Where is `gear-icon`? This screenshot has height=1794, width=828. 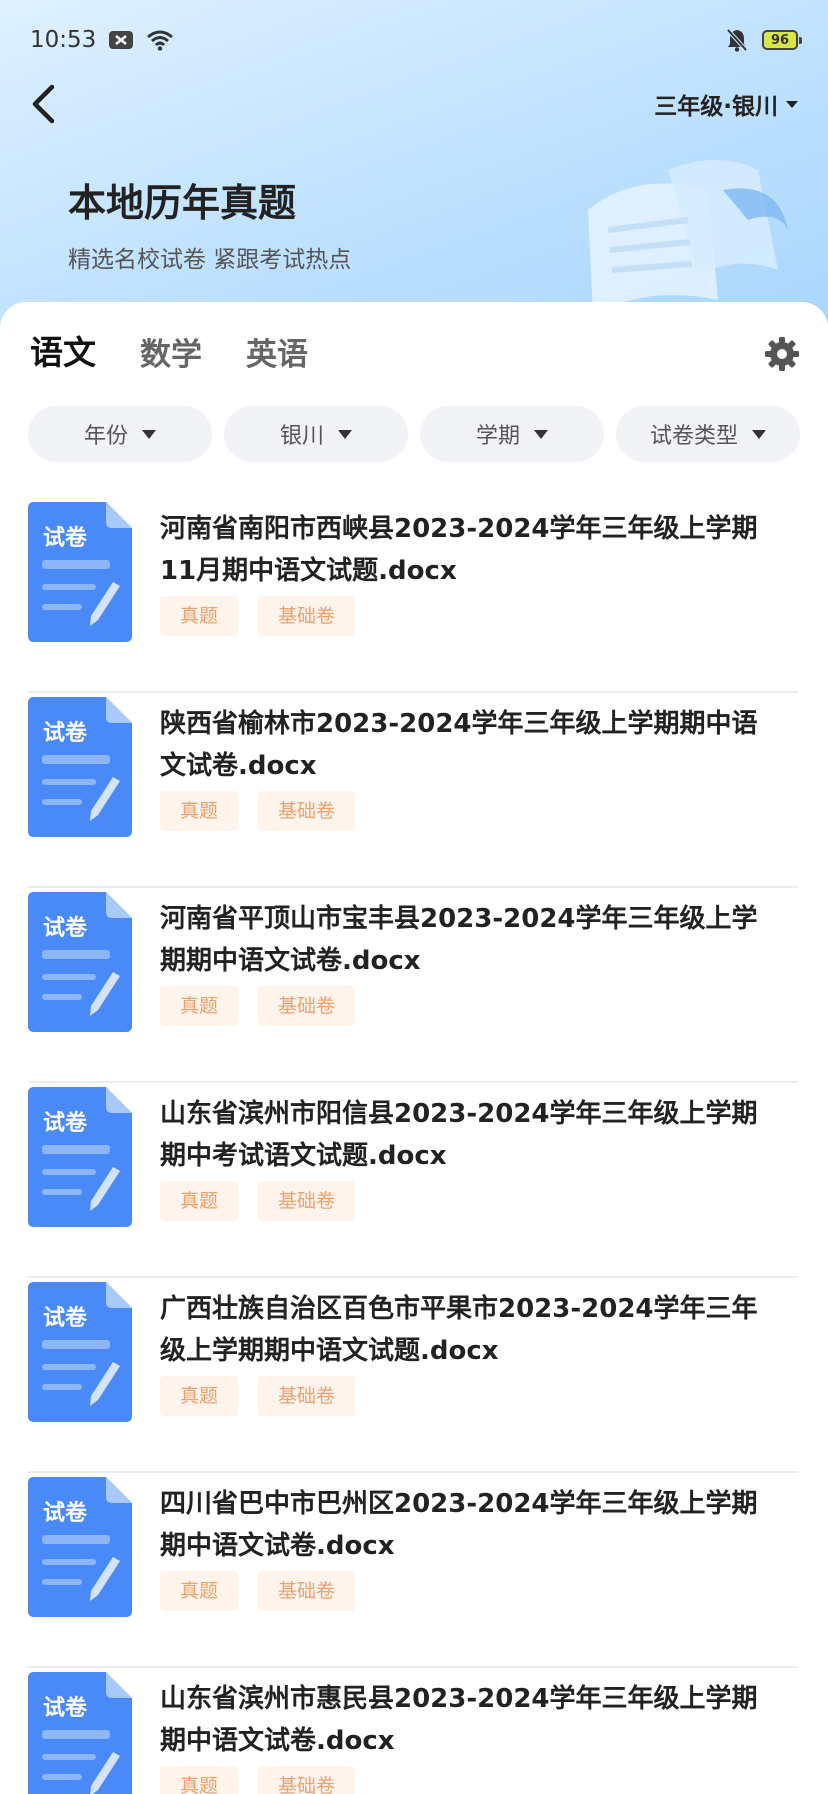
gear-icon is located at coordinates (782, 354).